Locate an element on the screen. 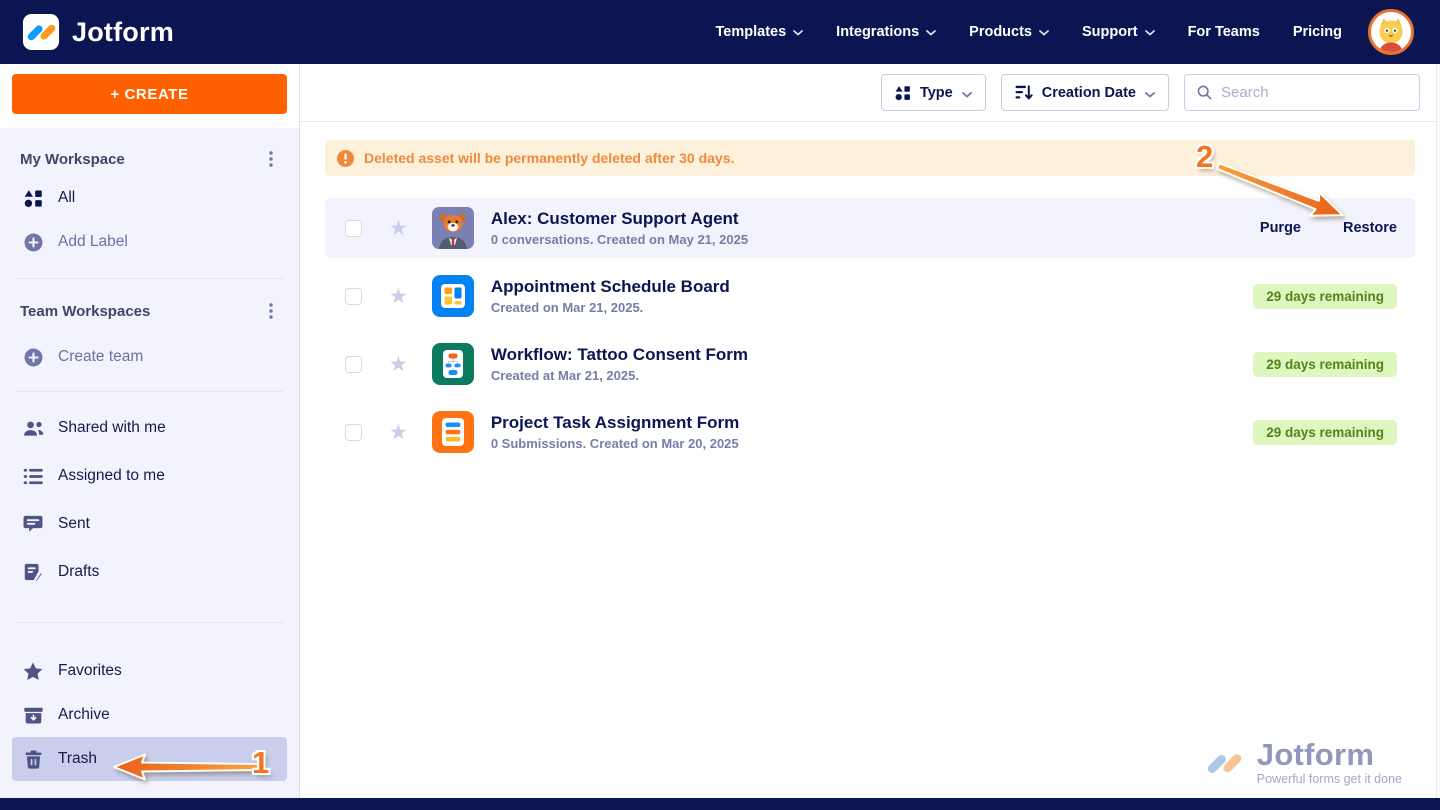 This screenshot has height=810, width=1440. warning-icon is located at coordinates (345, 158).